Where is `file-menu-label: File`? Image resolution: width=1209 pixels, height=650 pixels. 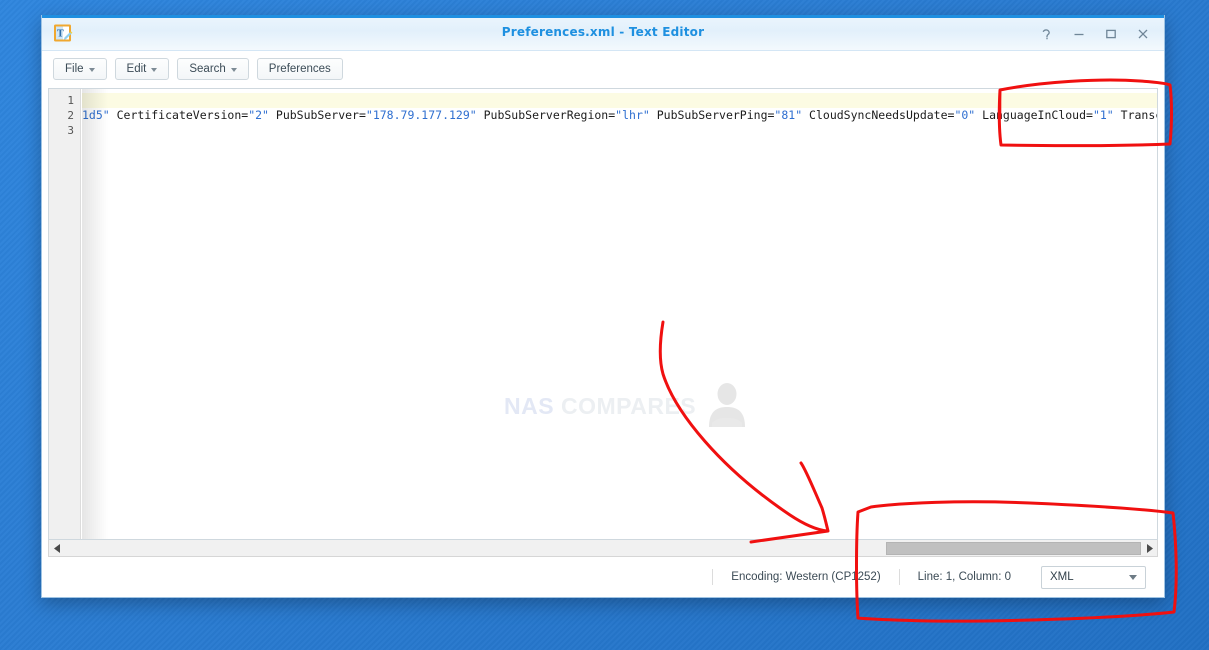
file-menu-label: File is located at coordinates (74, 69).